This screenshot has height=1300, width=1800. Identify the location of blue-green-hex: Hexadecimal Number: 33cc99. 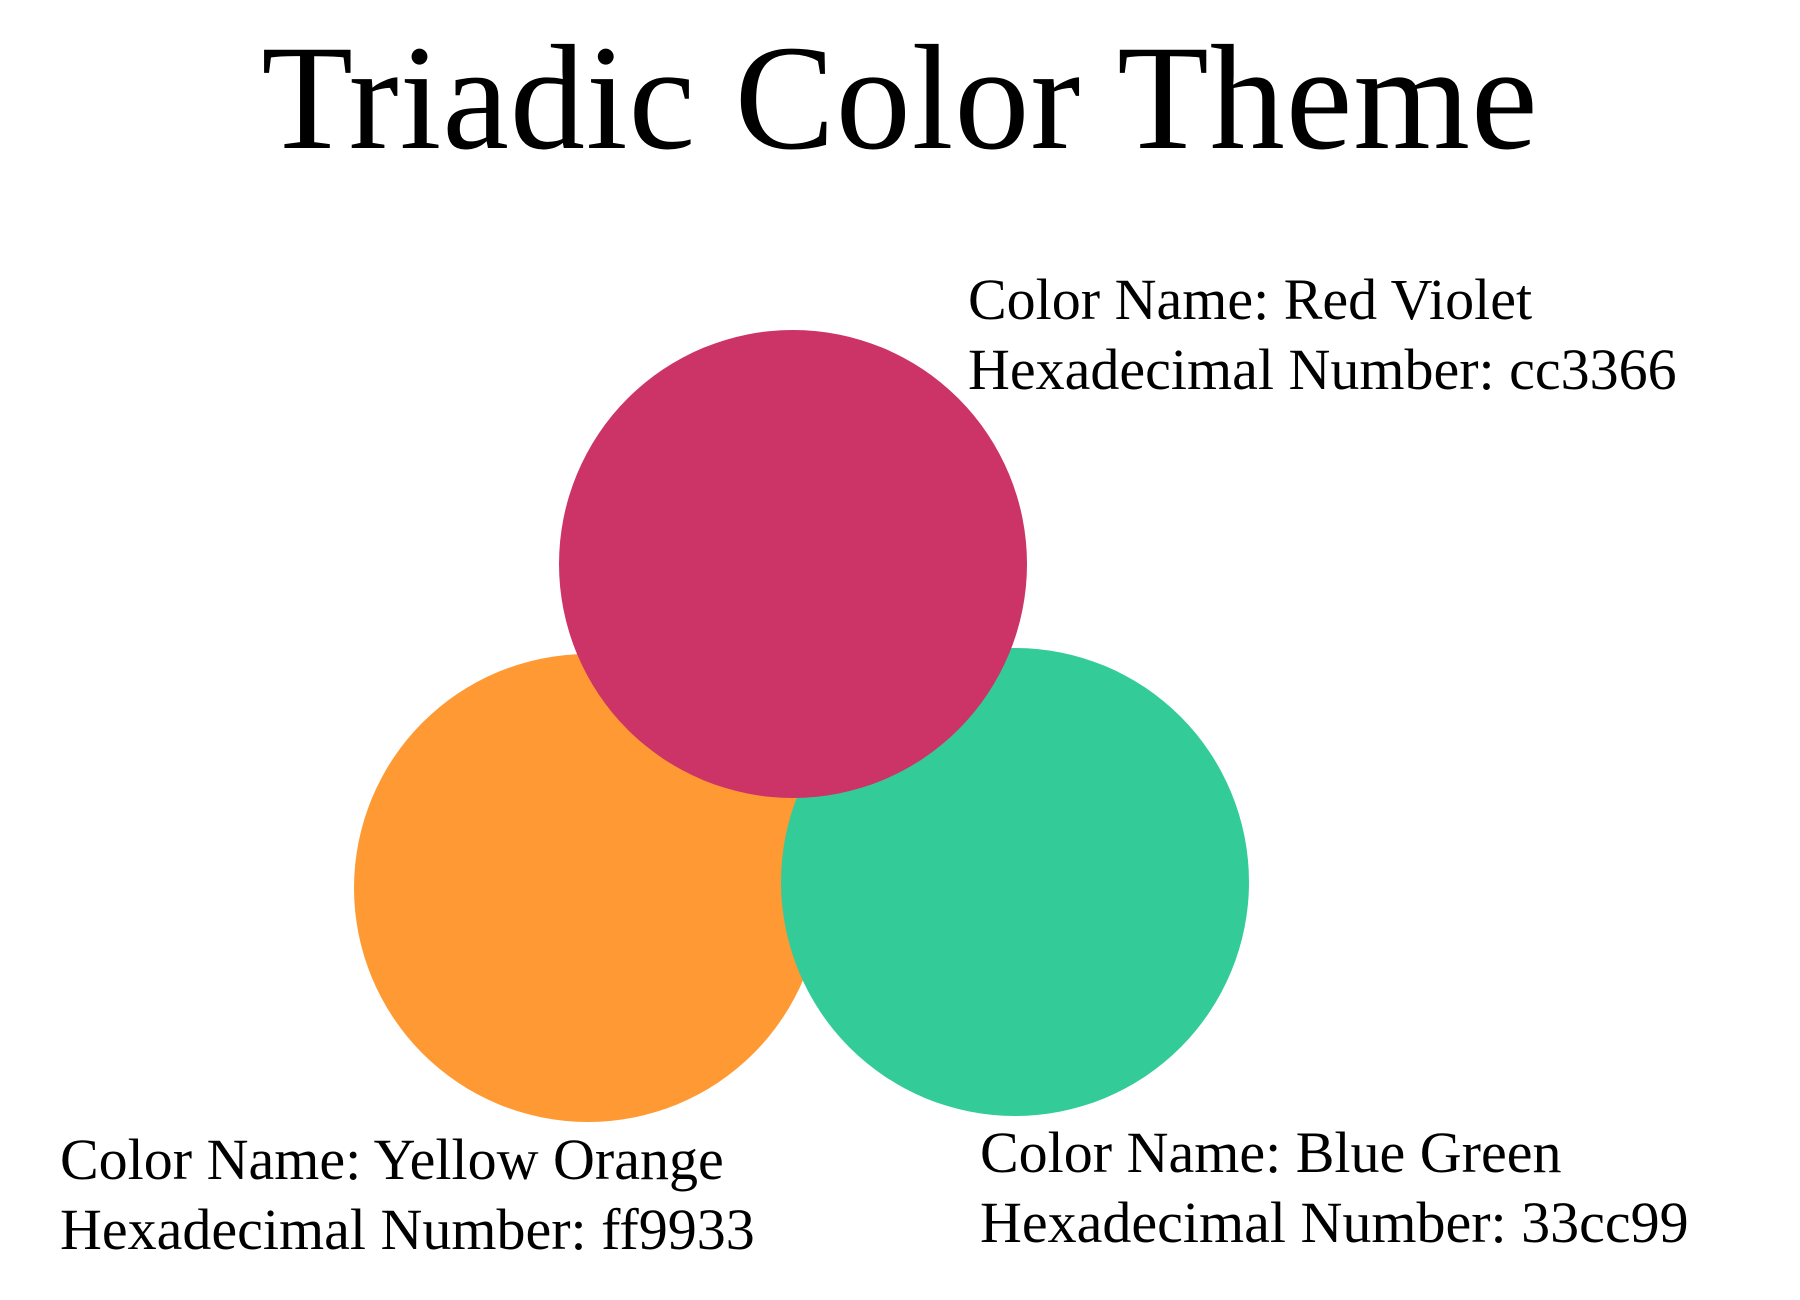
(1334, 1222).